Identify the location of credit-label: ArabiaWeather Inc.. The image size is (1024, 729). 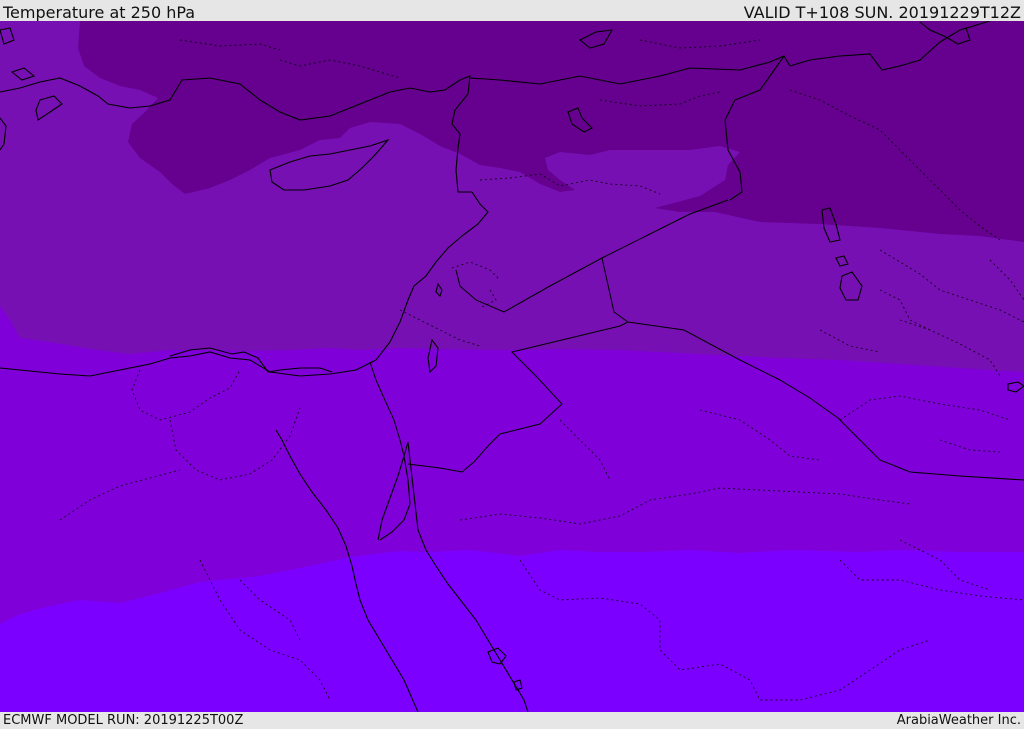
(958, 720).